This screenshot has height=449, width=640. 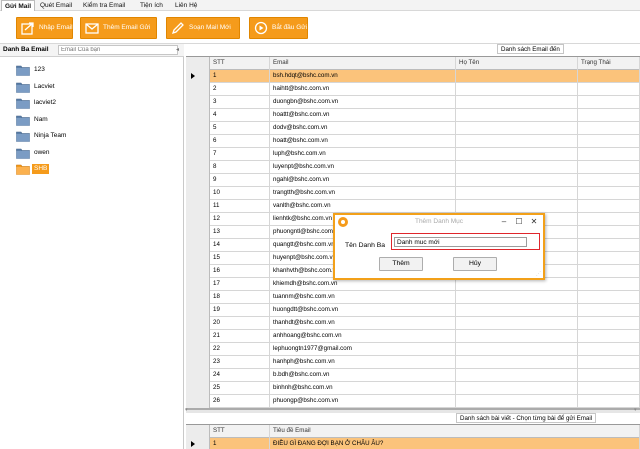 What do you see at coordinates (240, 245) in the screenshot?
I see `grid-cell: 14` at bounding box center [240, 245].